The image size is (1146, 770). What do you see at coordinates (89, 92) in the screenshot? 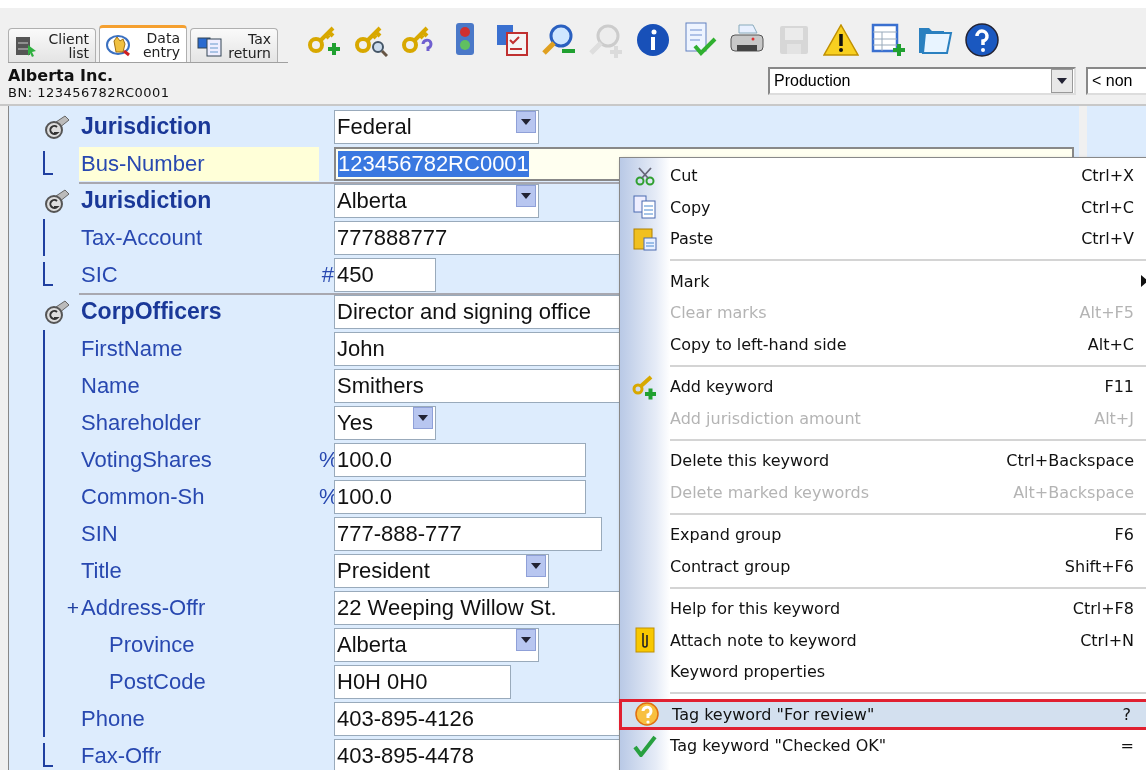
I see `business-number: BN: 123456782RC0001` at bounding box center [89, 92].